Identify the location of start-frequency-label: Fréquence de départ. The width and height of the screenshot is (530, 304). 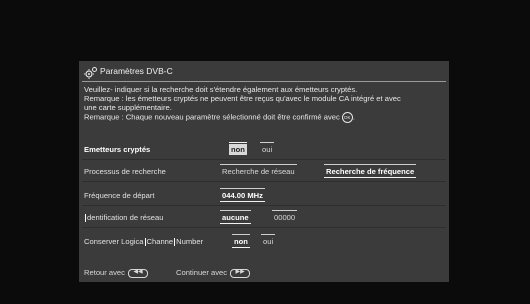
(119, 195).